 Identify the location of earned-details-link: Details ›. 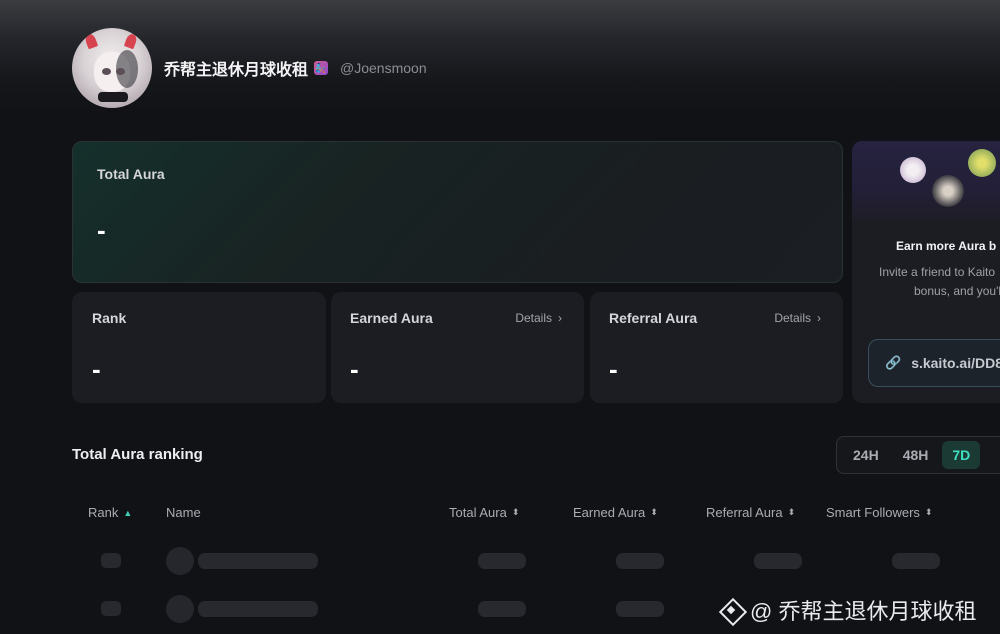
(538, 318).